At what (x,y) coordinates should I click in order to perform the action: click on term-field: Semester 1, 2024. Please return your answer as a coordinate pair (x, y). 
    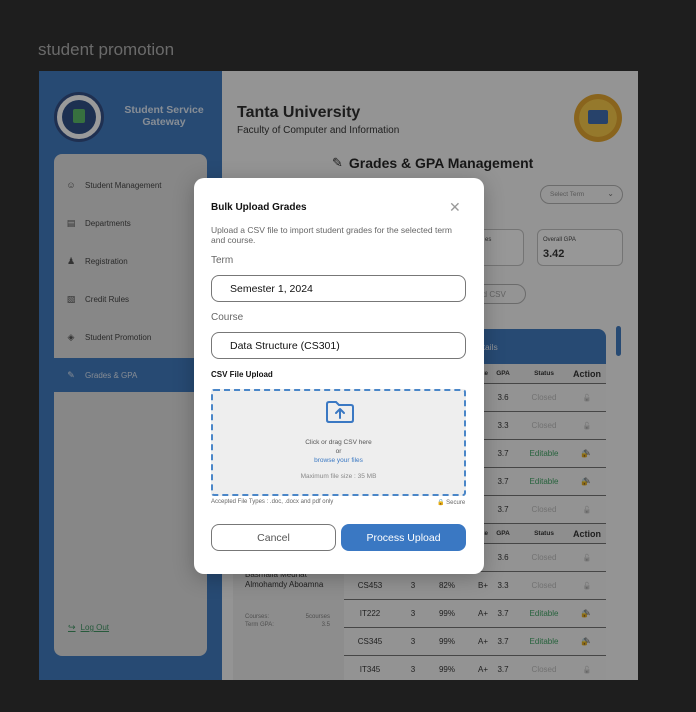
    Looking at the image, I should click on (338, 288).